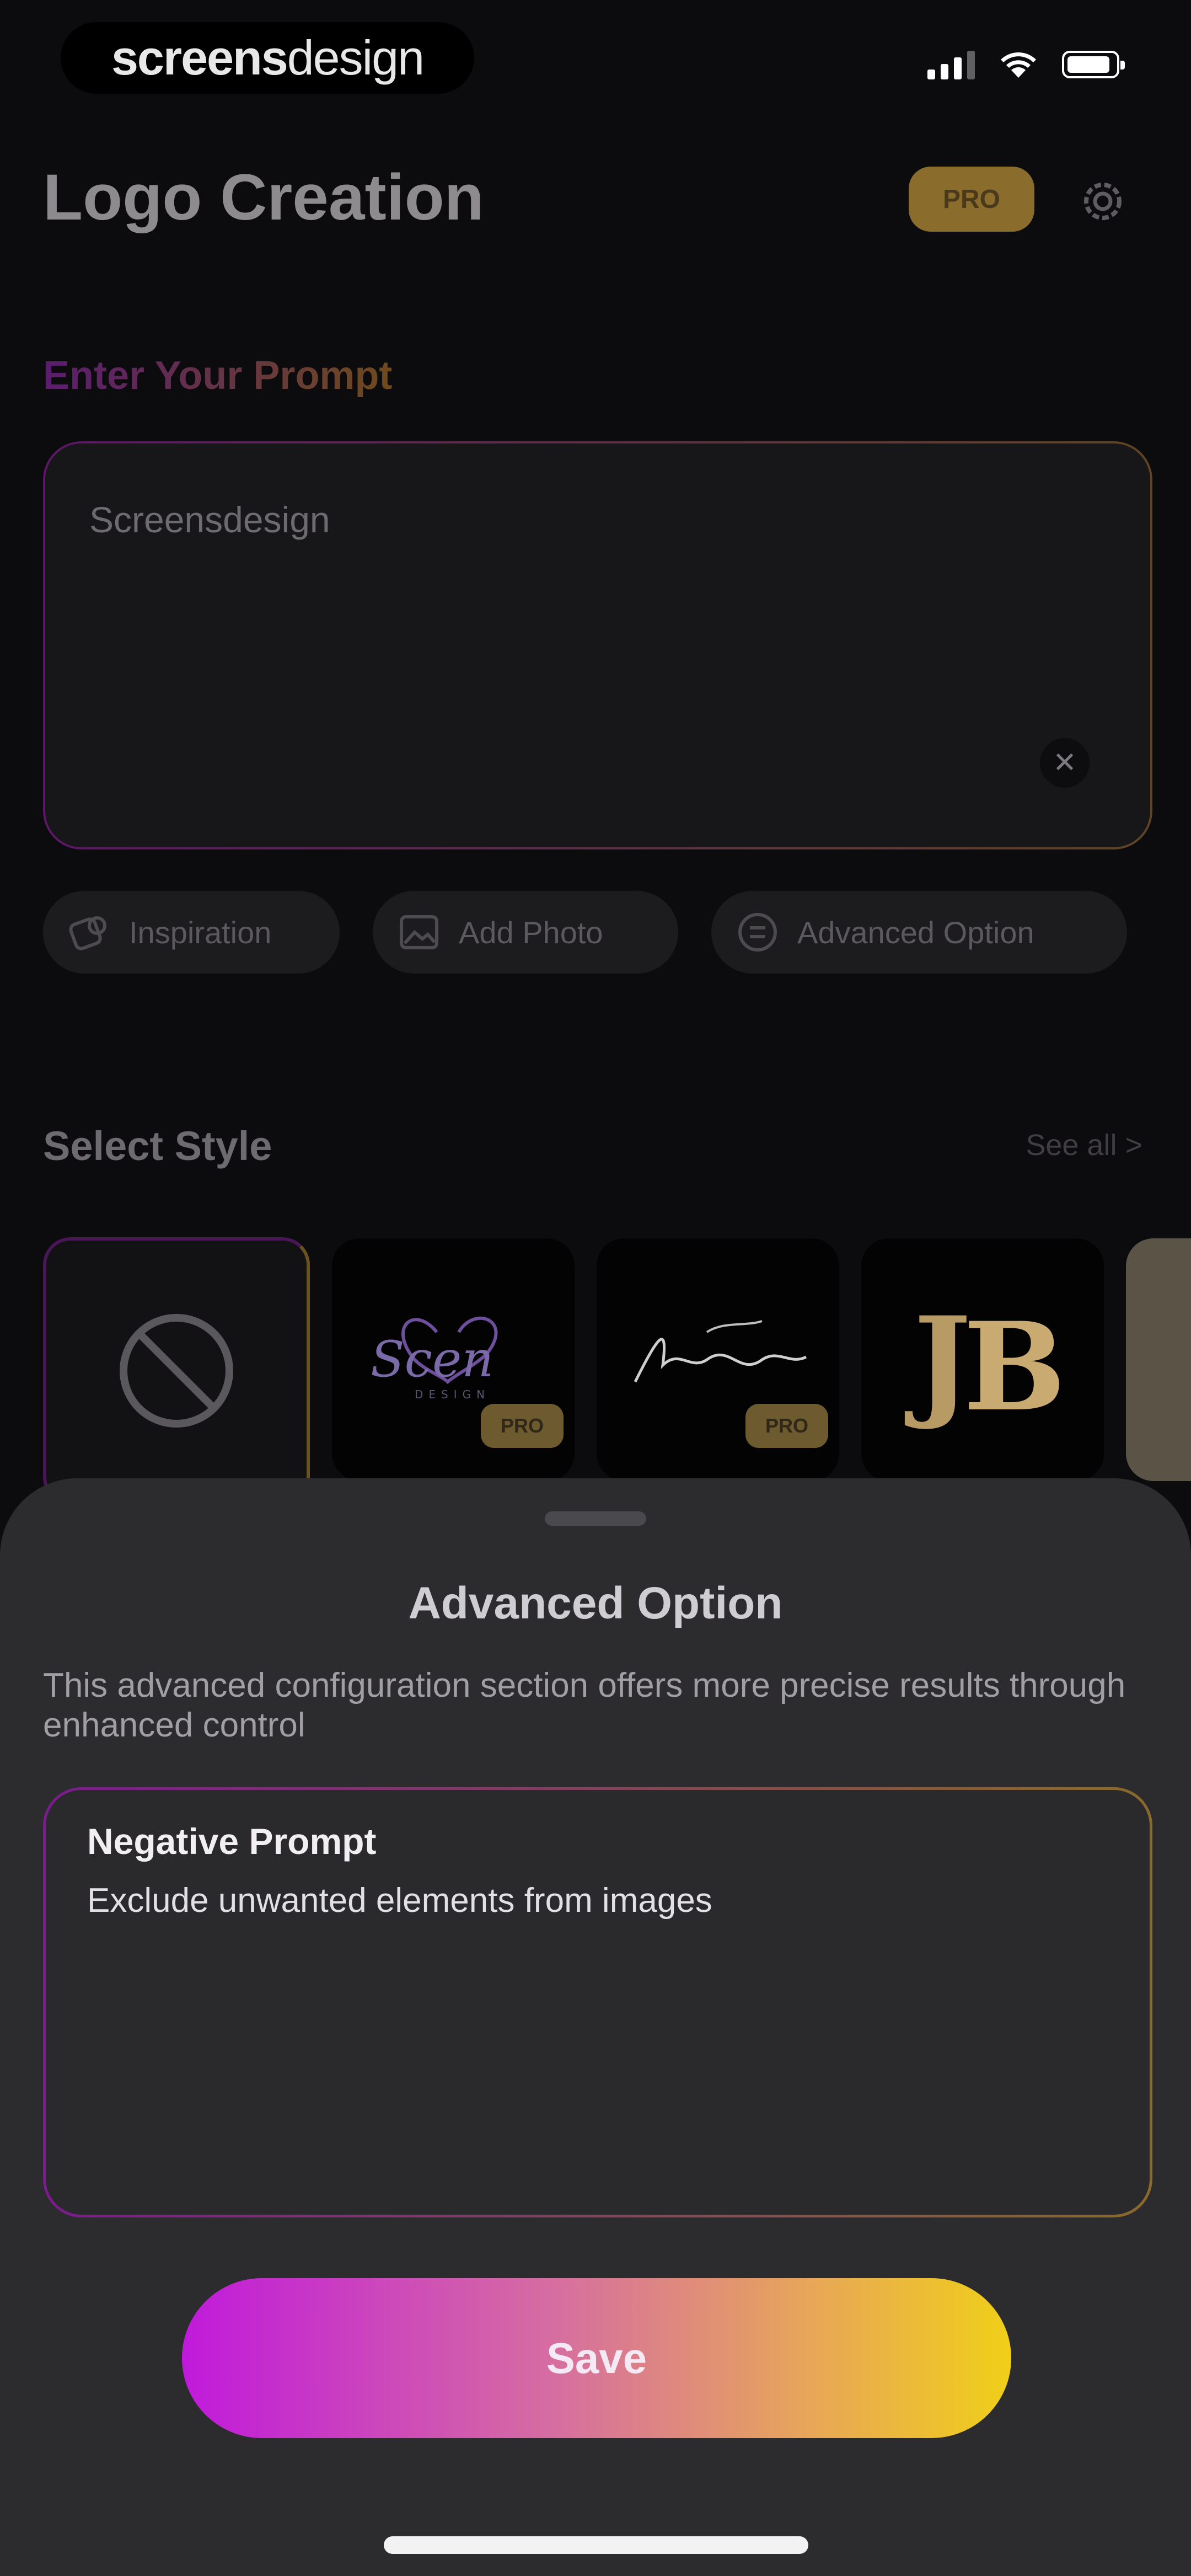 The height and width of the screenshot is (2576, 1191). I want to click on add-photo-button: Add Photo, so click(525, 932).